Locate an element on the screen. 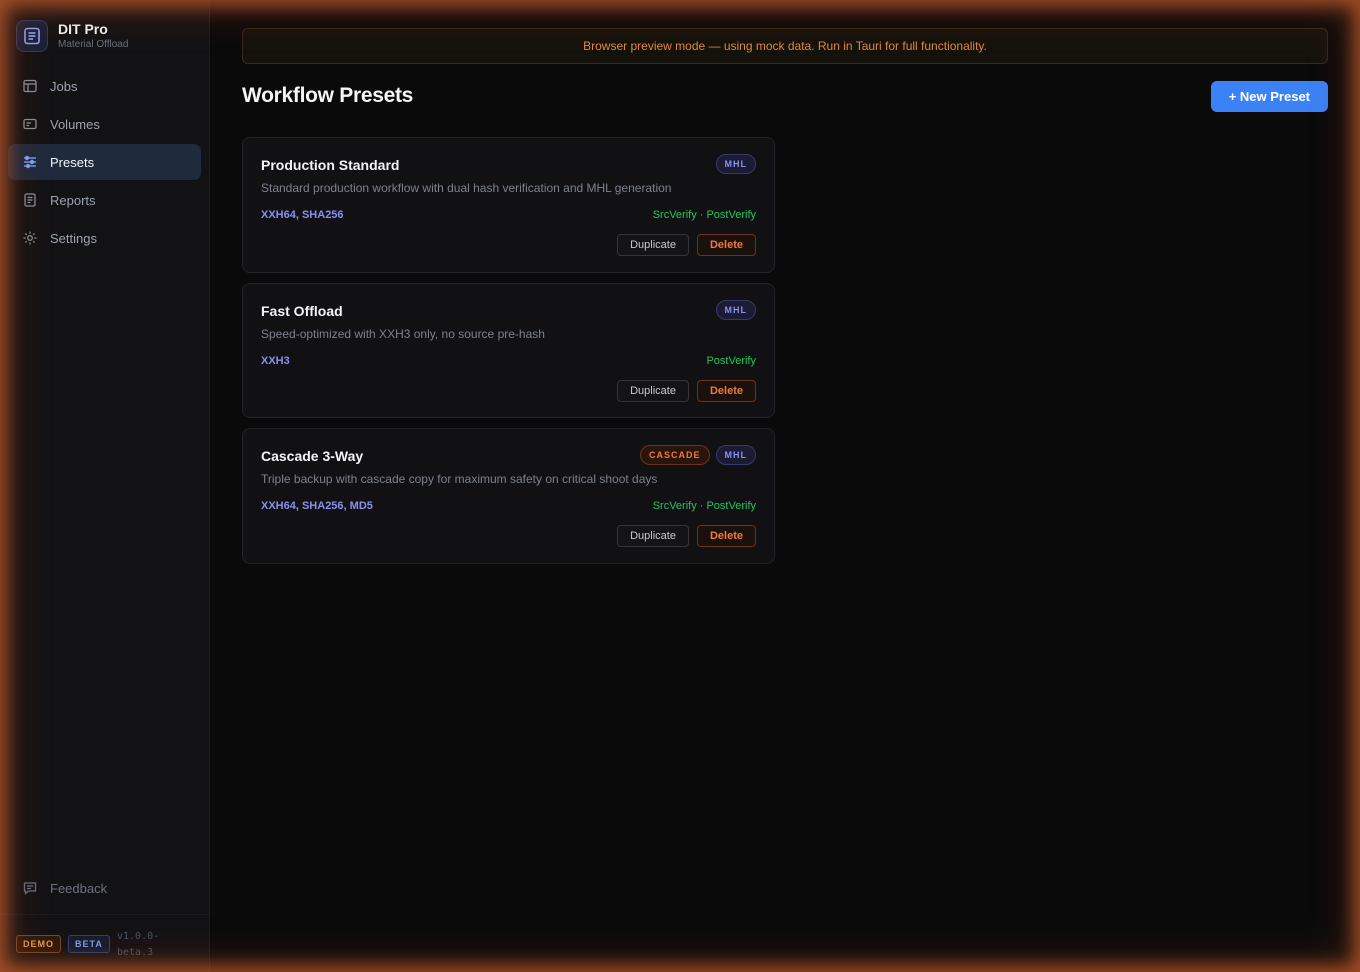 Image resolution: width=1360 pixels, height=972 pixels. sidebar-item-jobs: Jobs is located at coordinates (104, 86).